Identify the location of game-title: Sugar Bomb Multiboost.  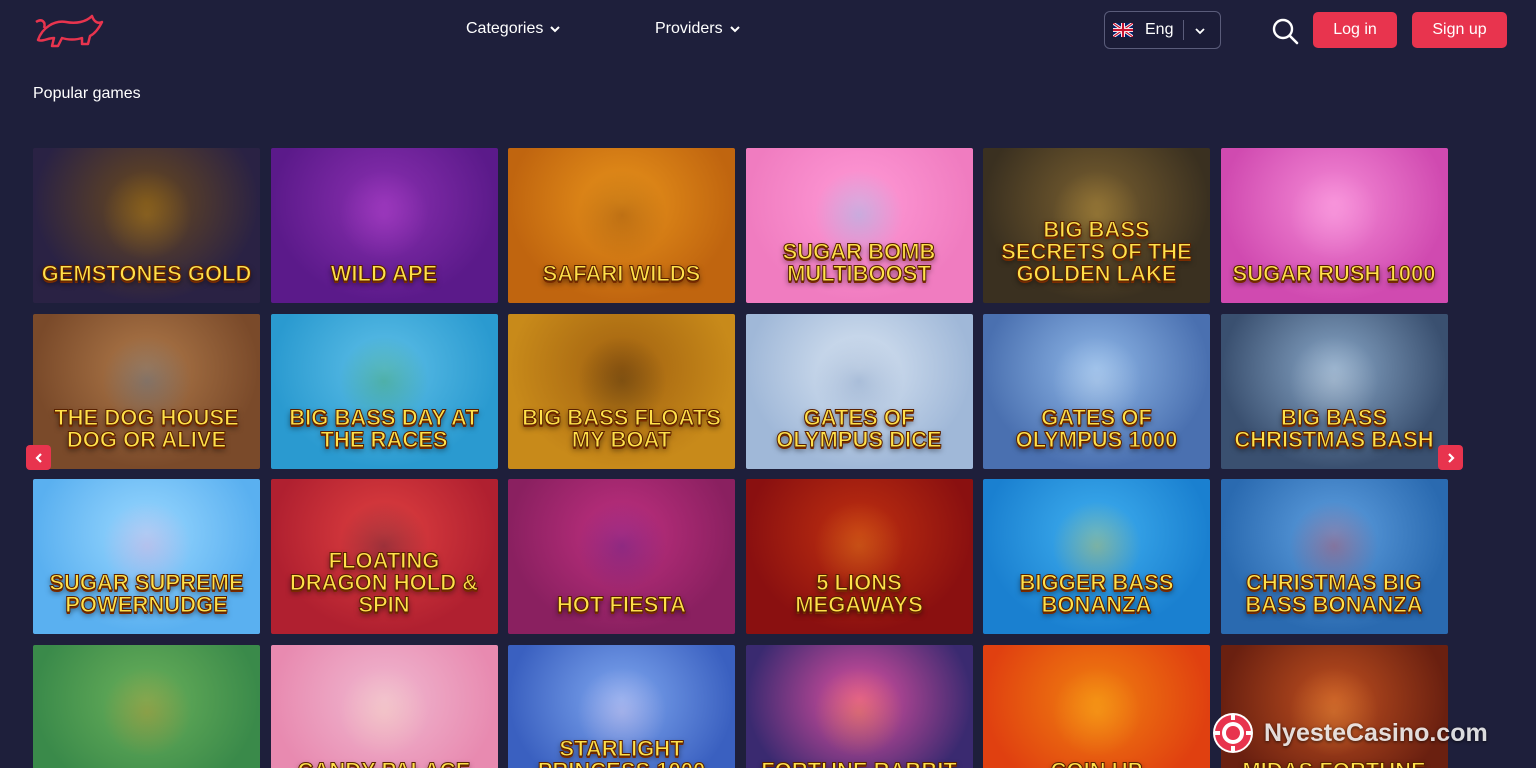
(859, 262).